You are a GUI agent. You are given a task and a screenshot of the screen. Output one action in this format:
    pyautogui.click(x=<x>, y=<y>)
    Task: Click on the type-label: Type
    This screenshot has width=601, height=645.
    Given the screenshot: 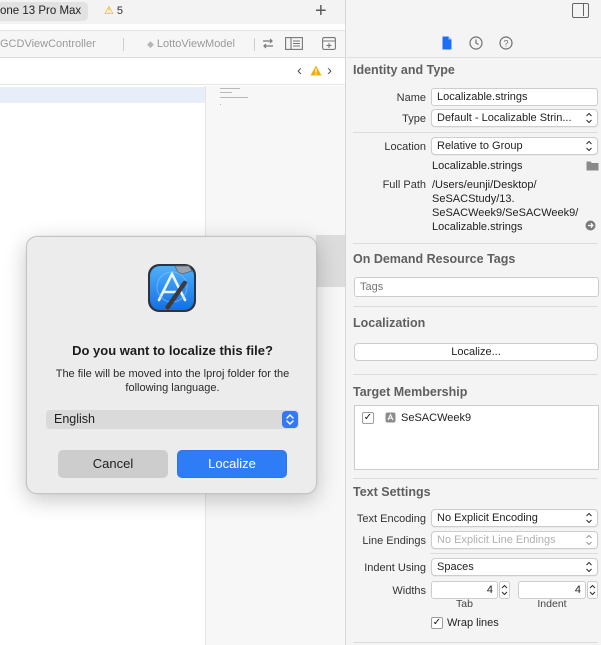 What is the action you would take?
    pyautogui.click(x=414, y=119)
    